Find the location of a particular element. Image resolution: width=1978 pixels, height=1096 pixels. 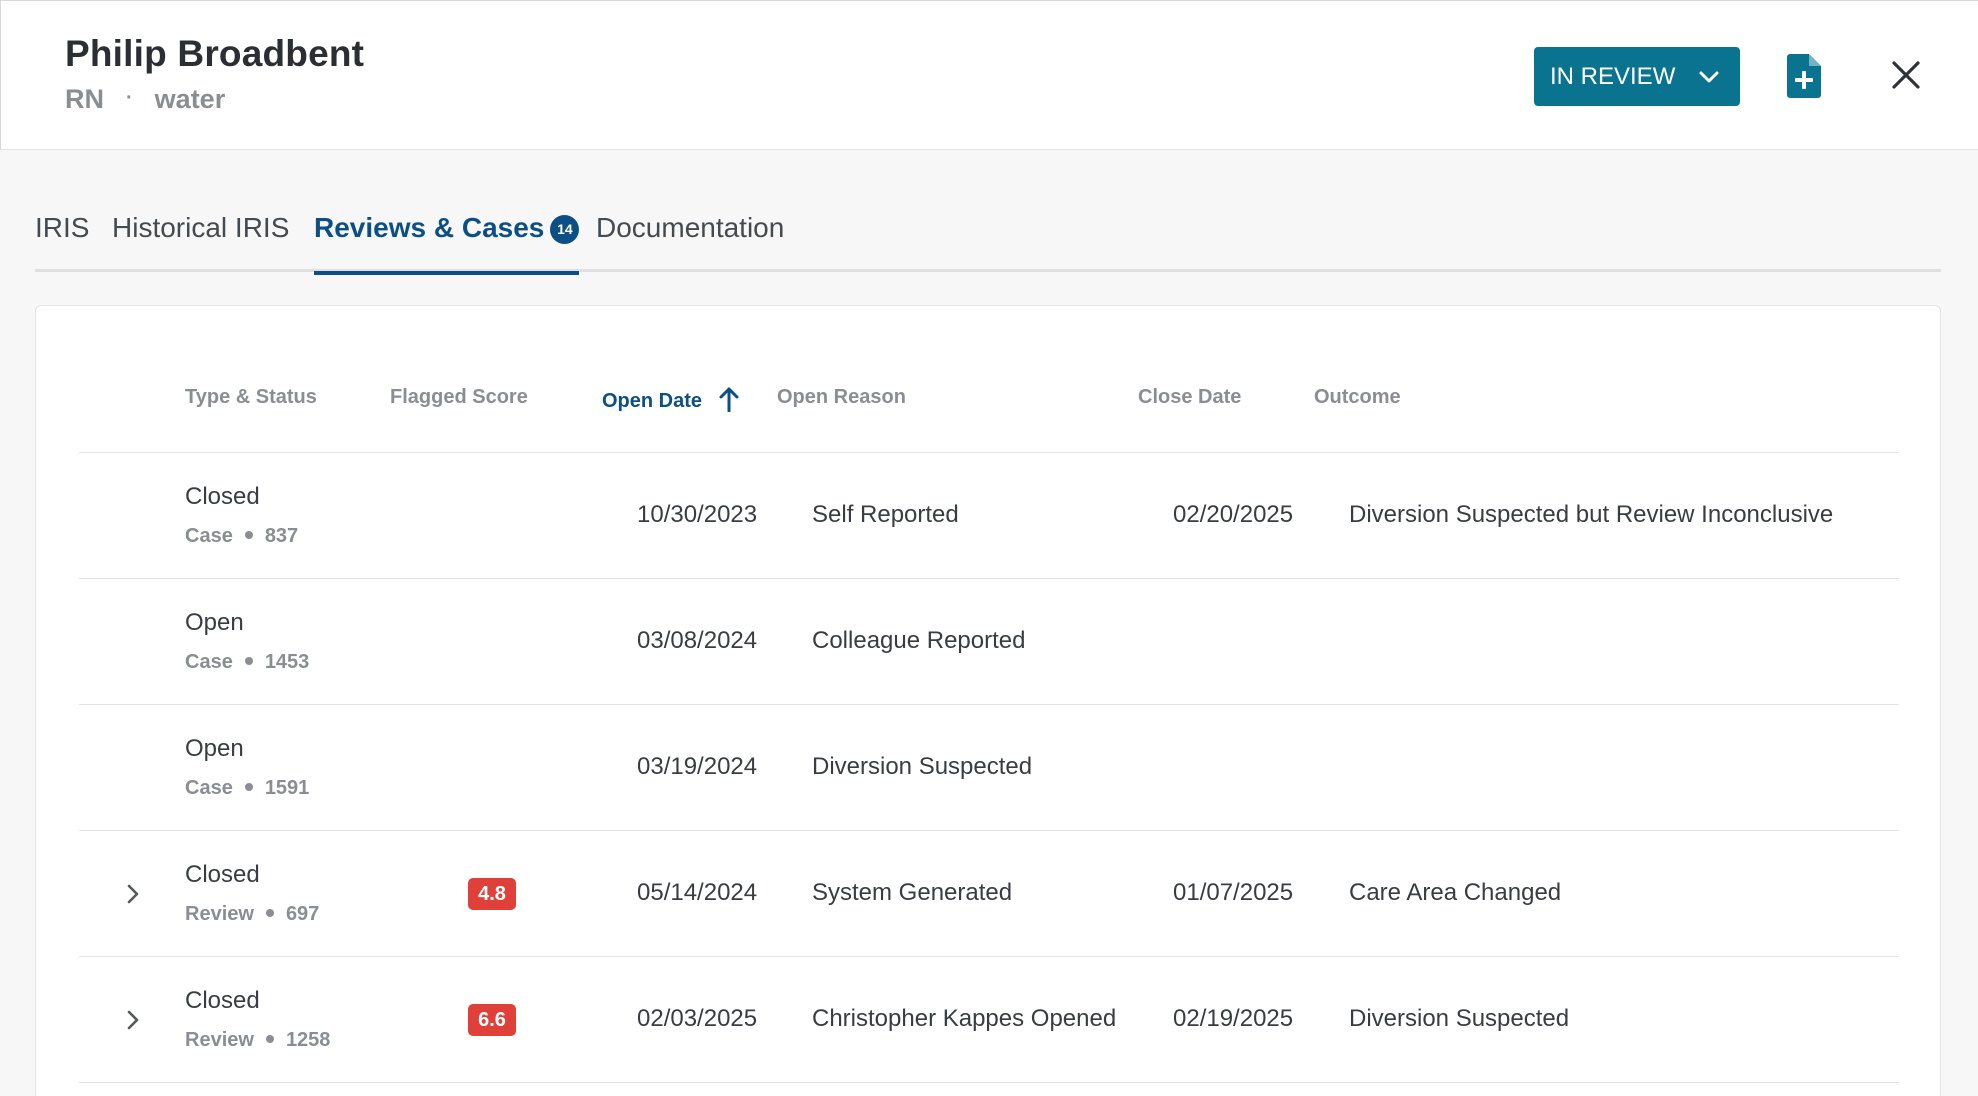

row-type-id: Case 837 is located at coordinates (241, 536).